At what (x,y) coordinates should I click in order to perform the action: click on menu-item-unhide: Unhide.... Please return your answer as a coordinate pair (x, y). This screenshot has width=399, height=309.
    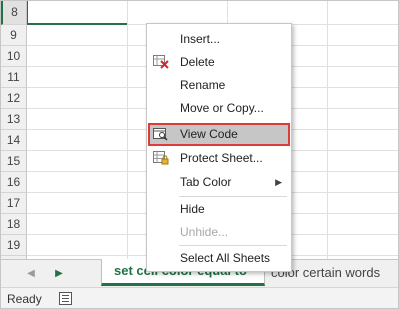
    Looking at the image, I should click on (219, 232).